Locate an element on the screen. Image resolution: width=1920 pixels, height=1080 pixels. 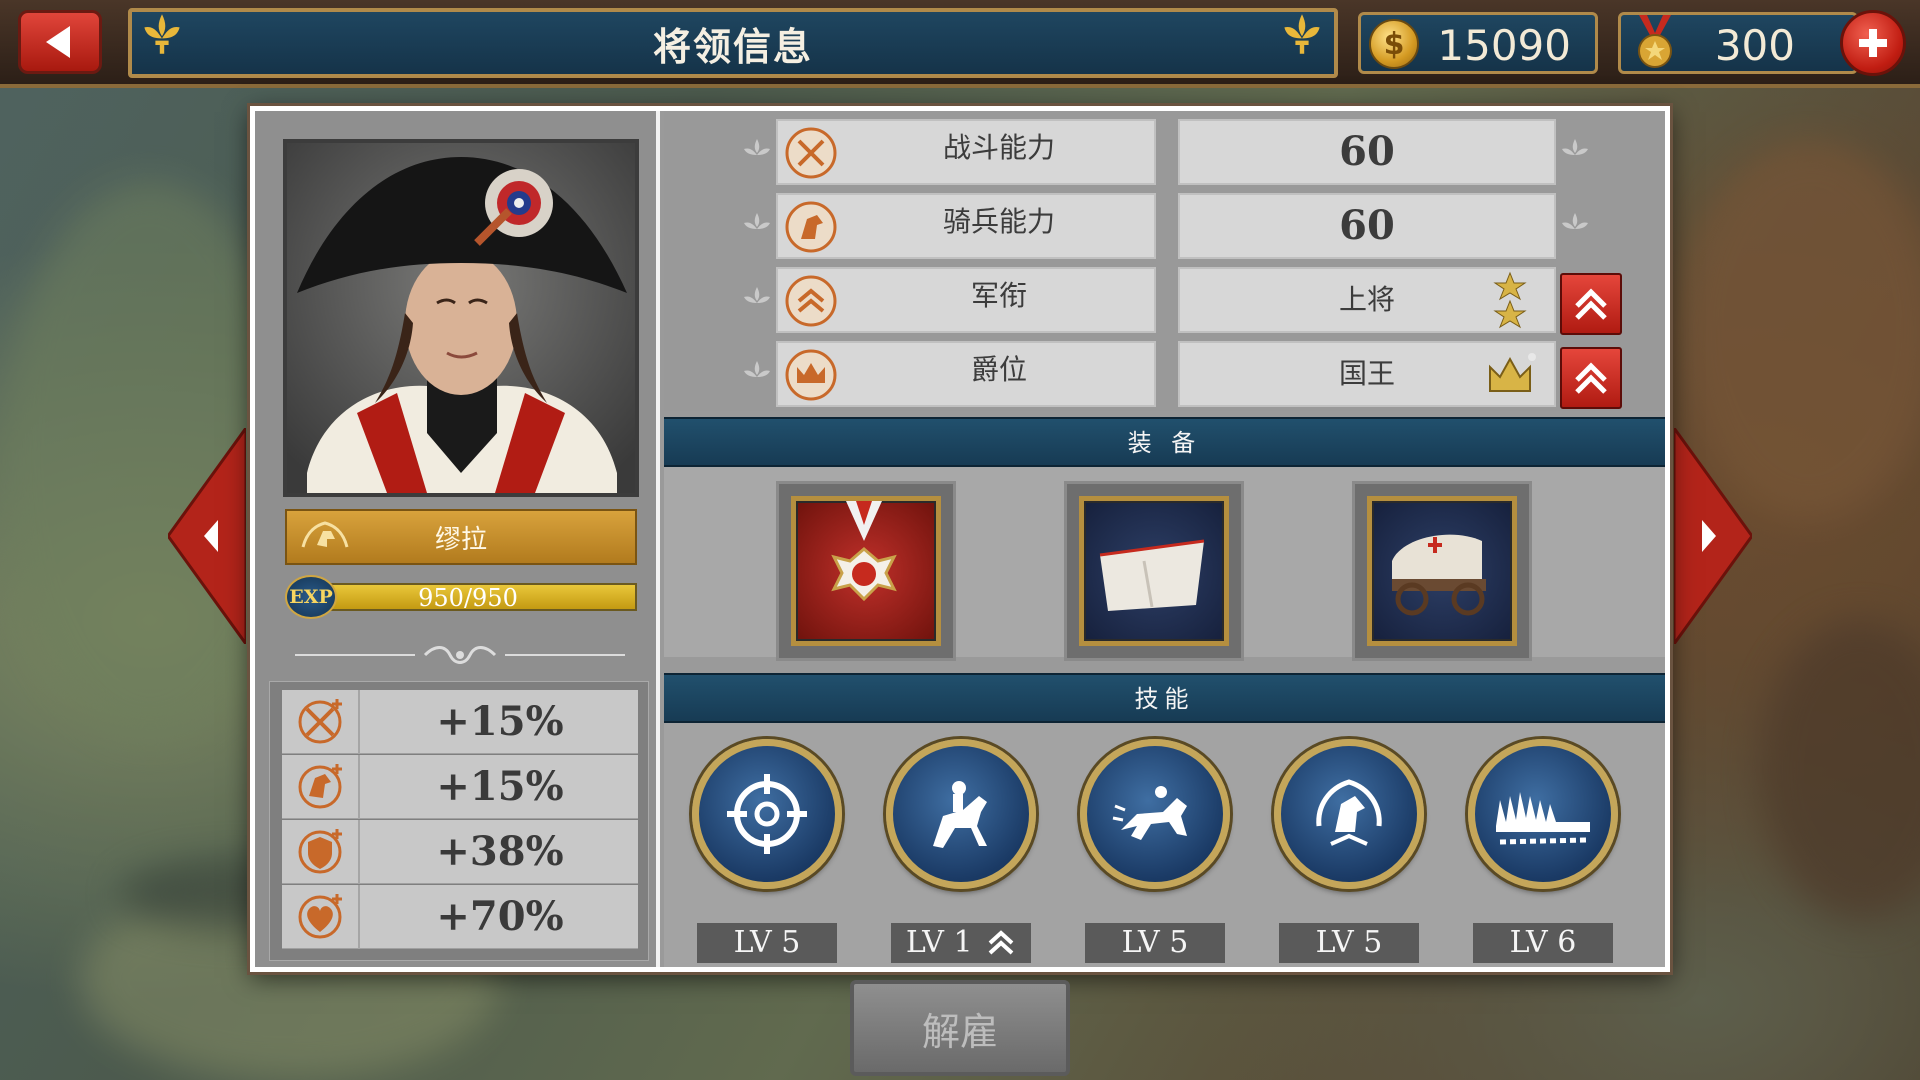
title-bar: 将领信息 is located at coordinates (733, 43).